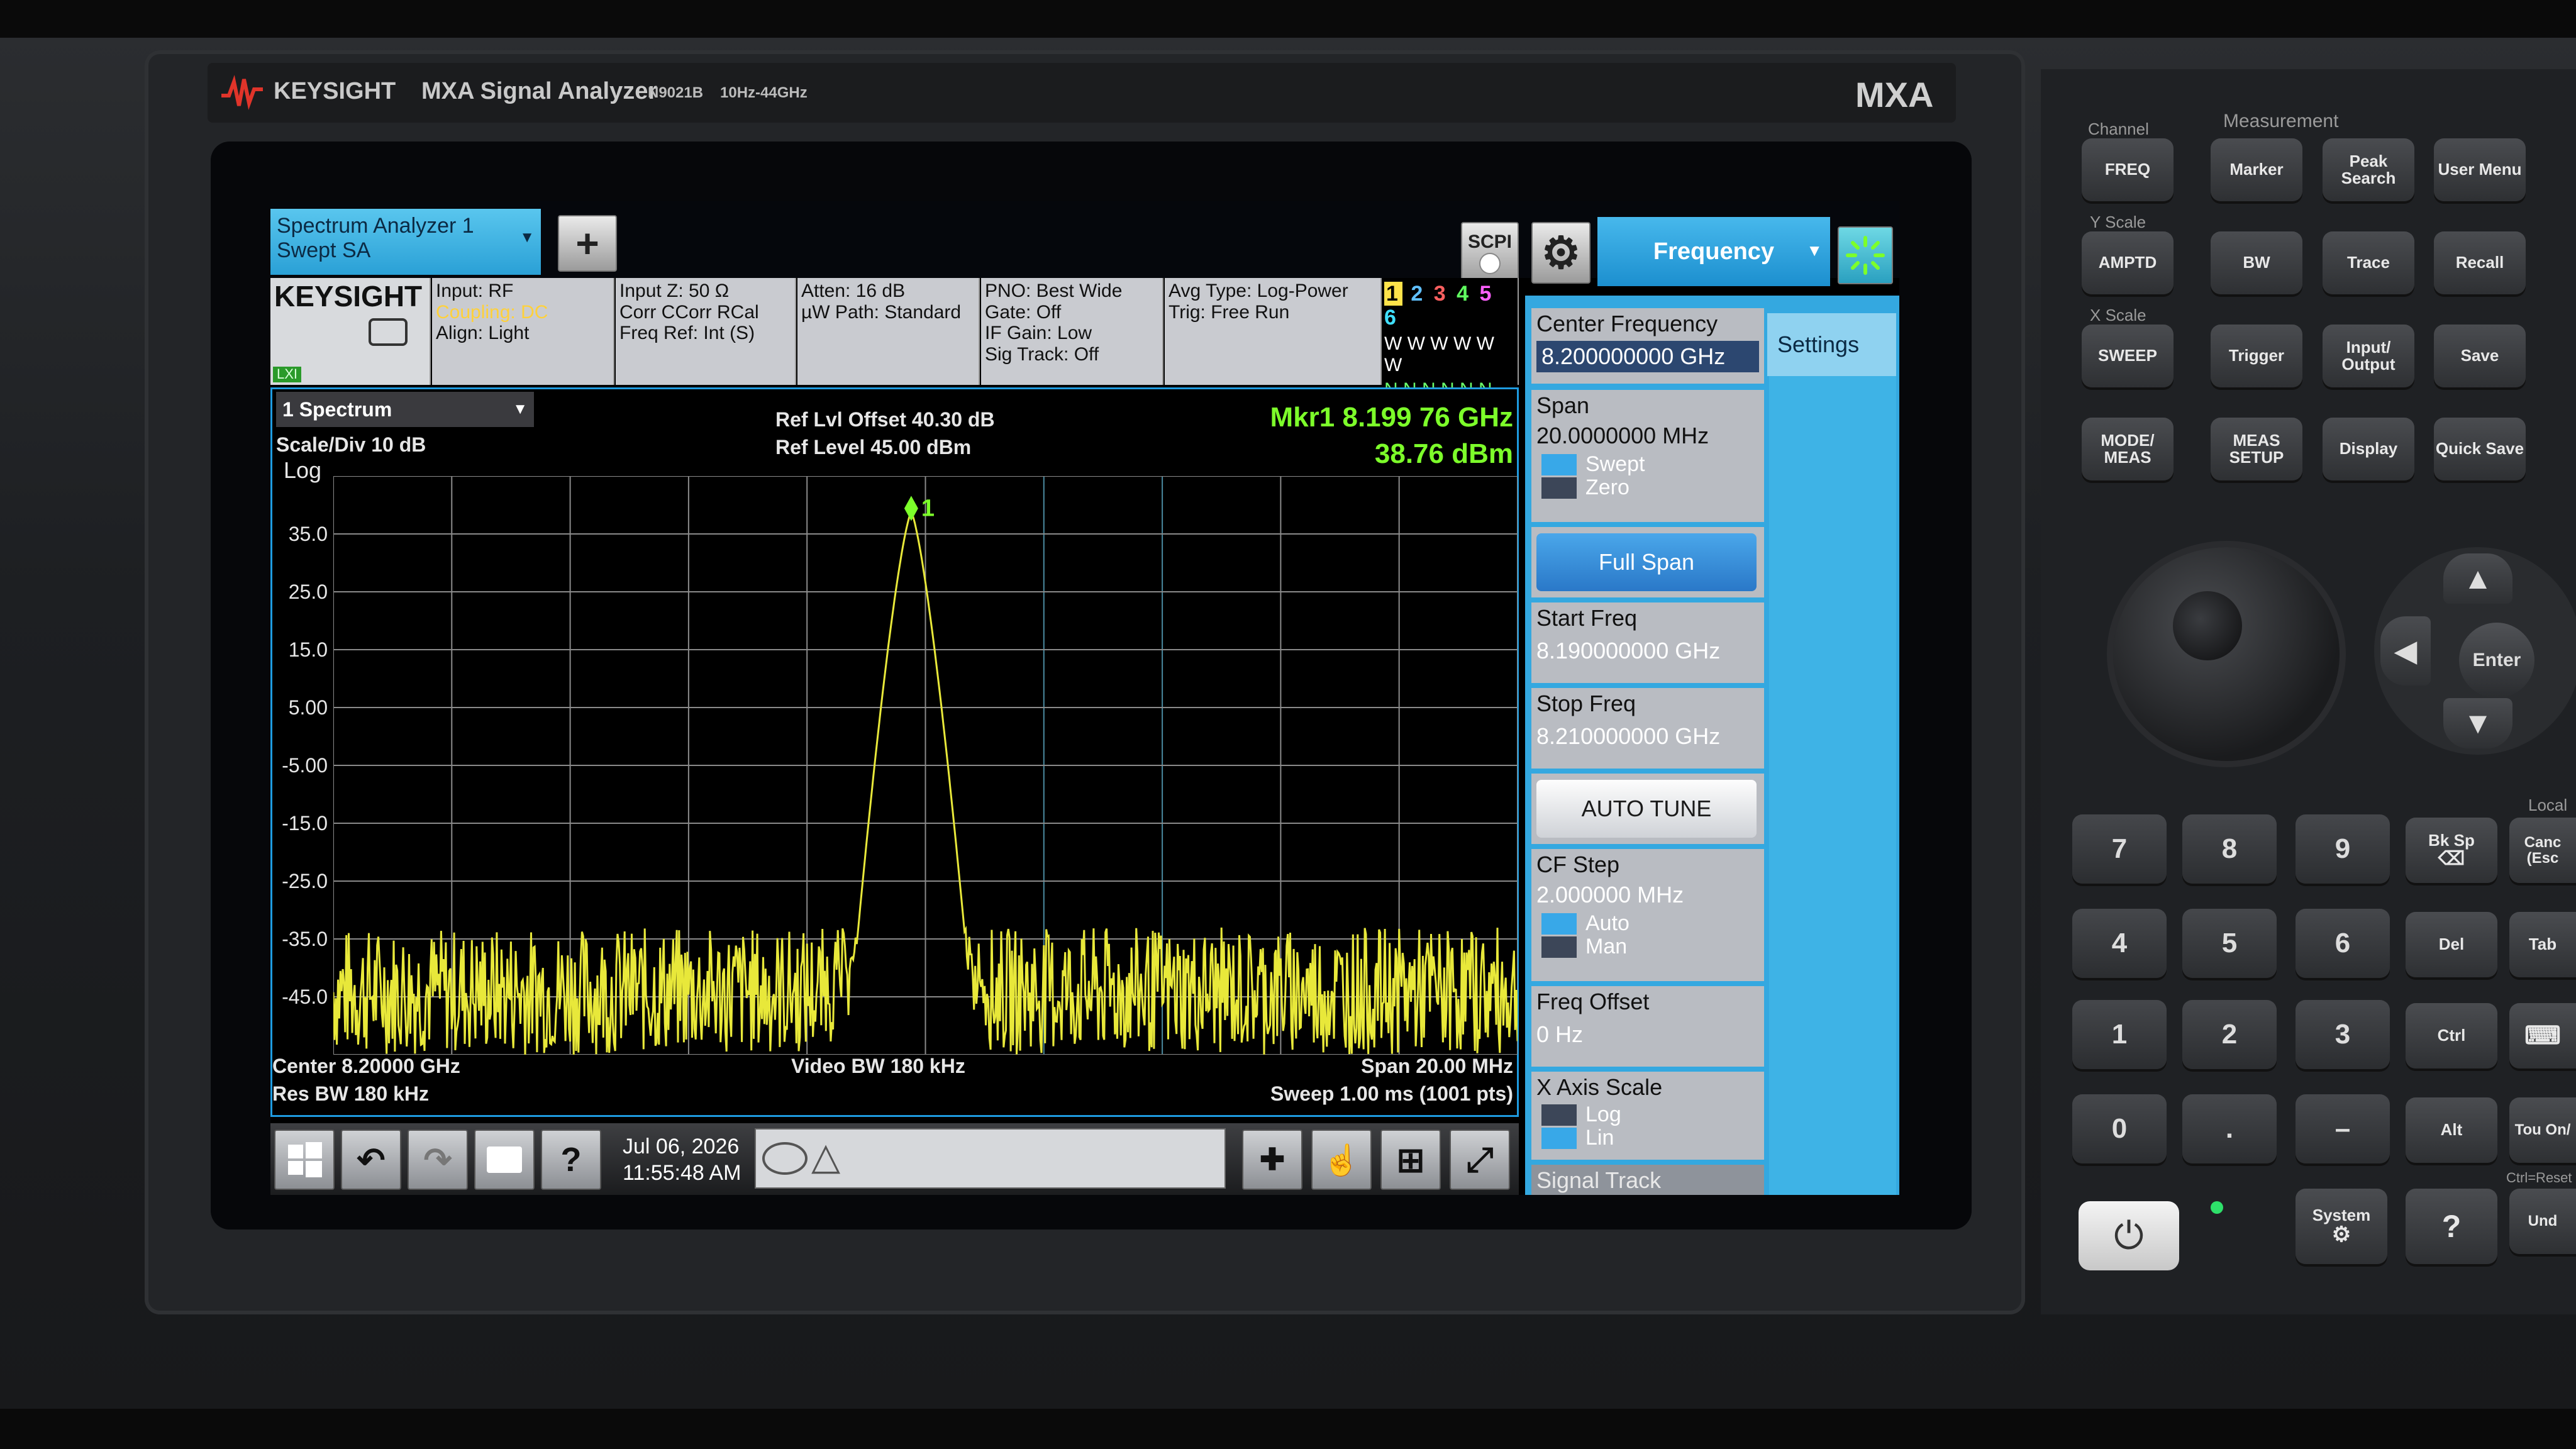 This screenshot has width=2576, height=1449. I want to click on cf-step-man-option: Man, so click(1650, 946).